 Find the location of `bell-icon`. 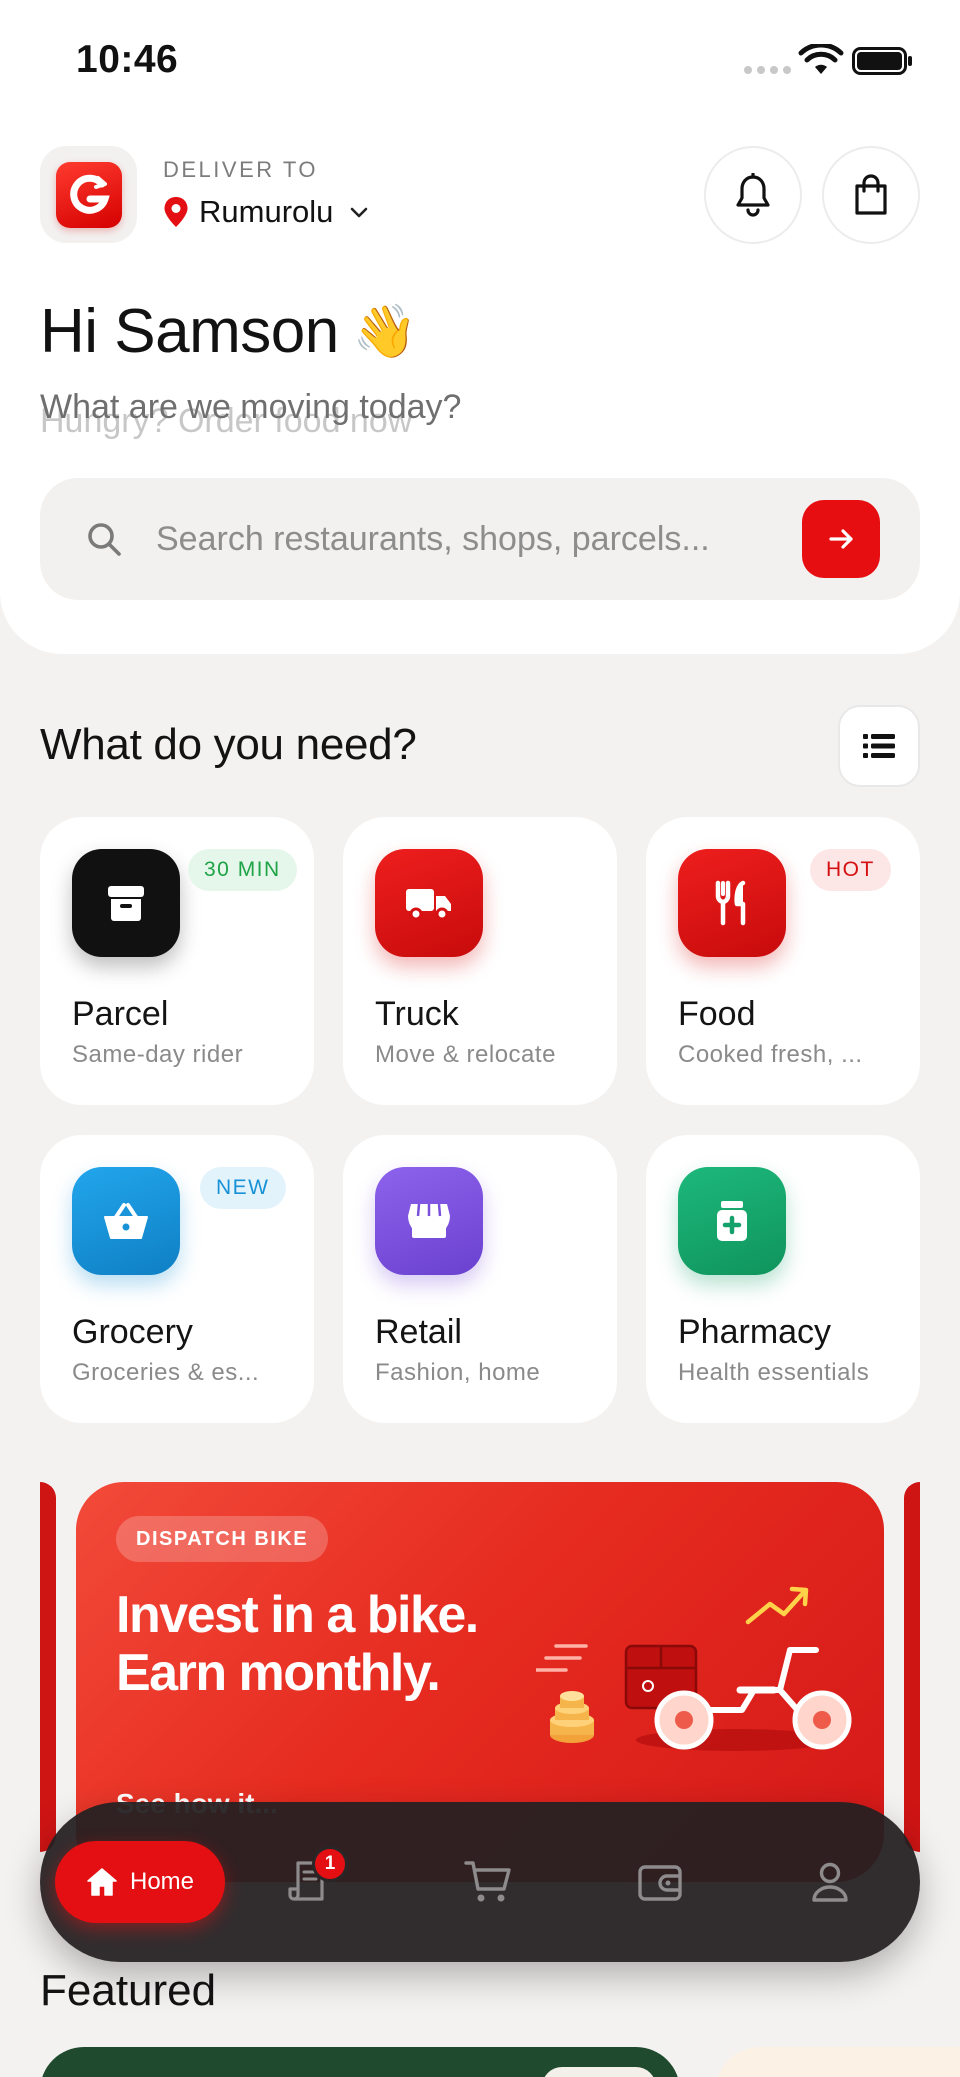

bell-icon is located at coordinates (753, 195).